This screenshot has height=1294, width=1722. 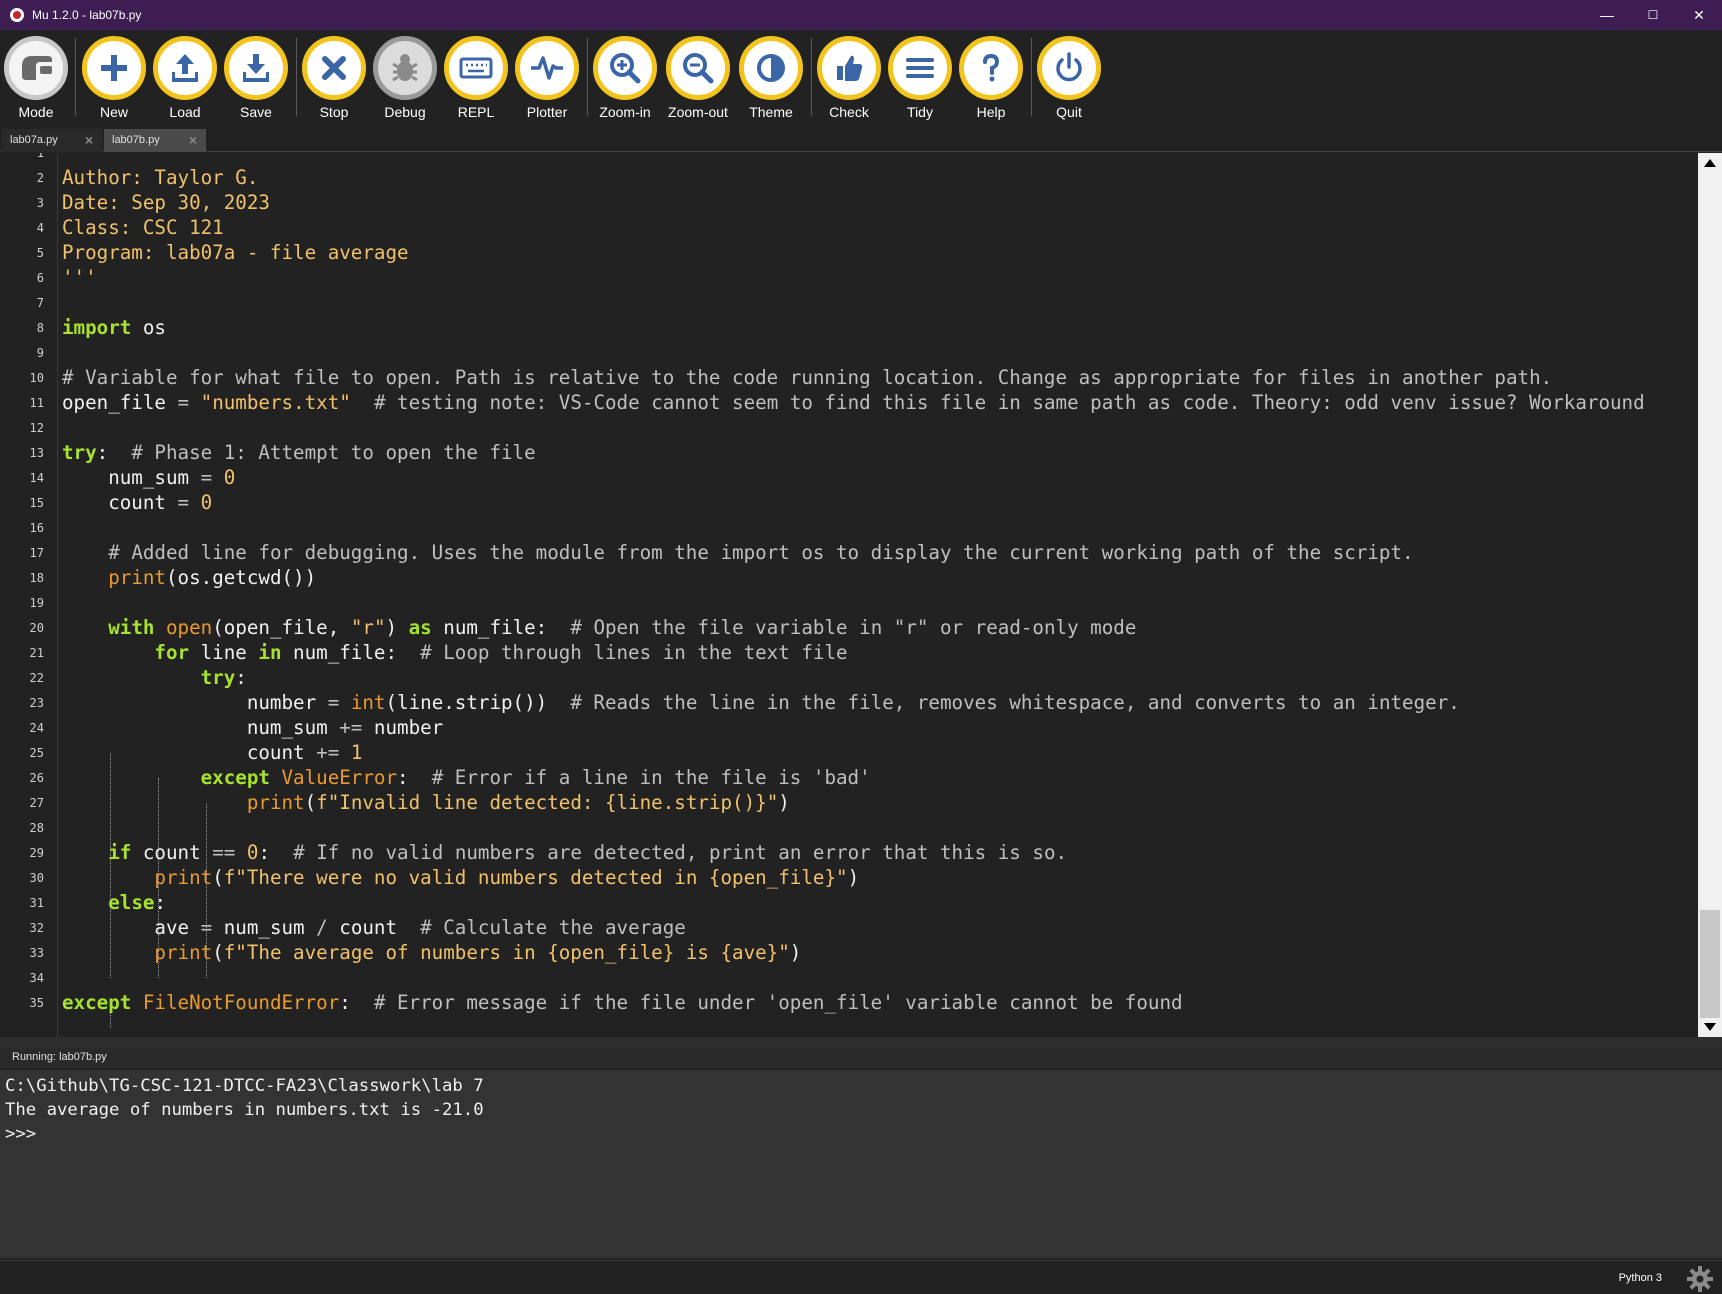 What do you see at coordinates (1710, 964) in the screenshot?
I see `scrollbar-thumb` at bounding box center [1710, 964].